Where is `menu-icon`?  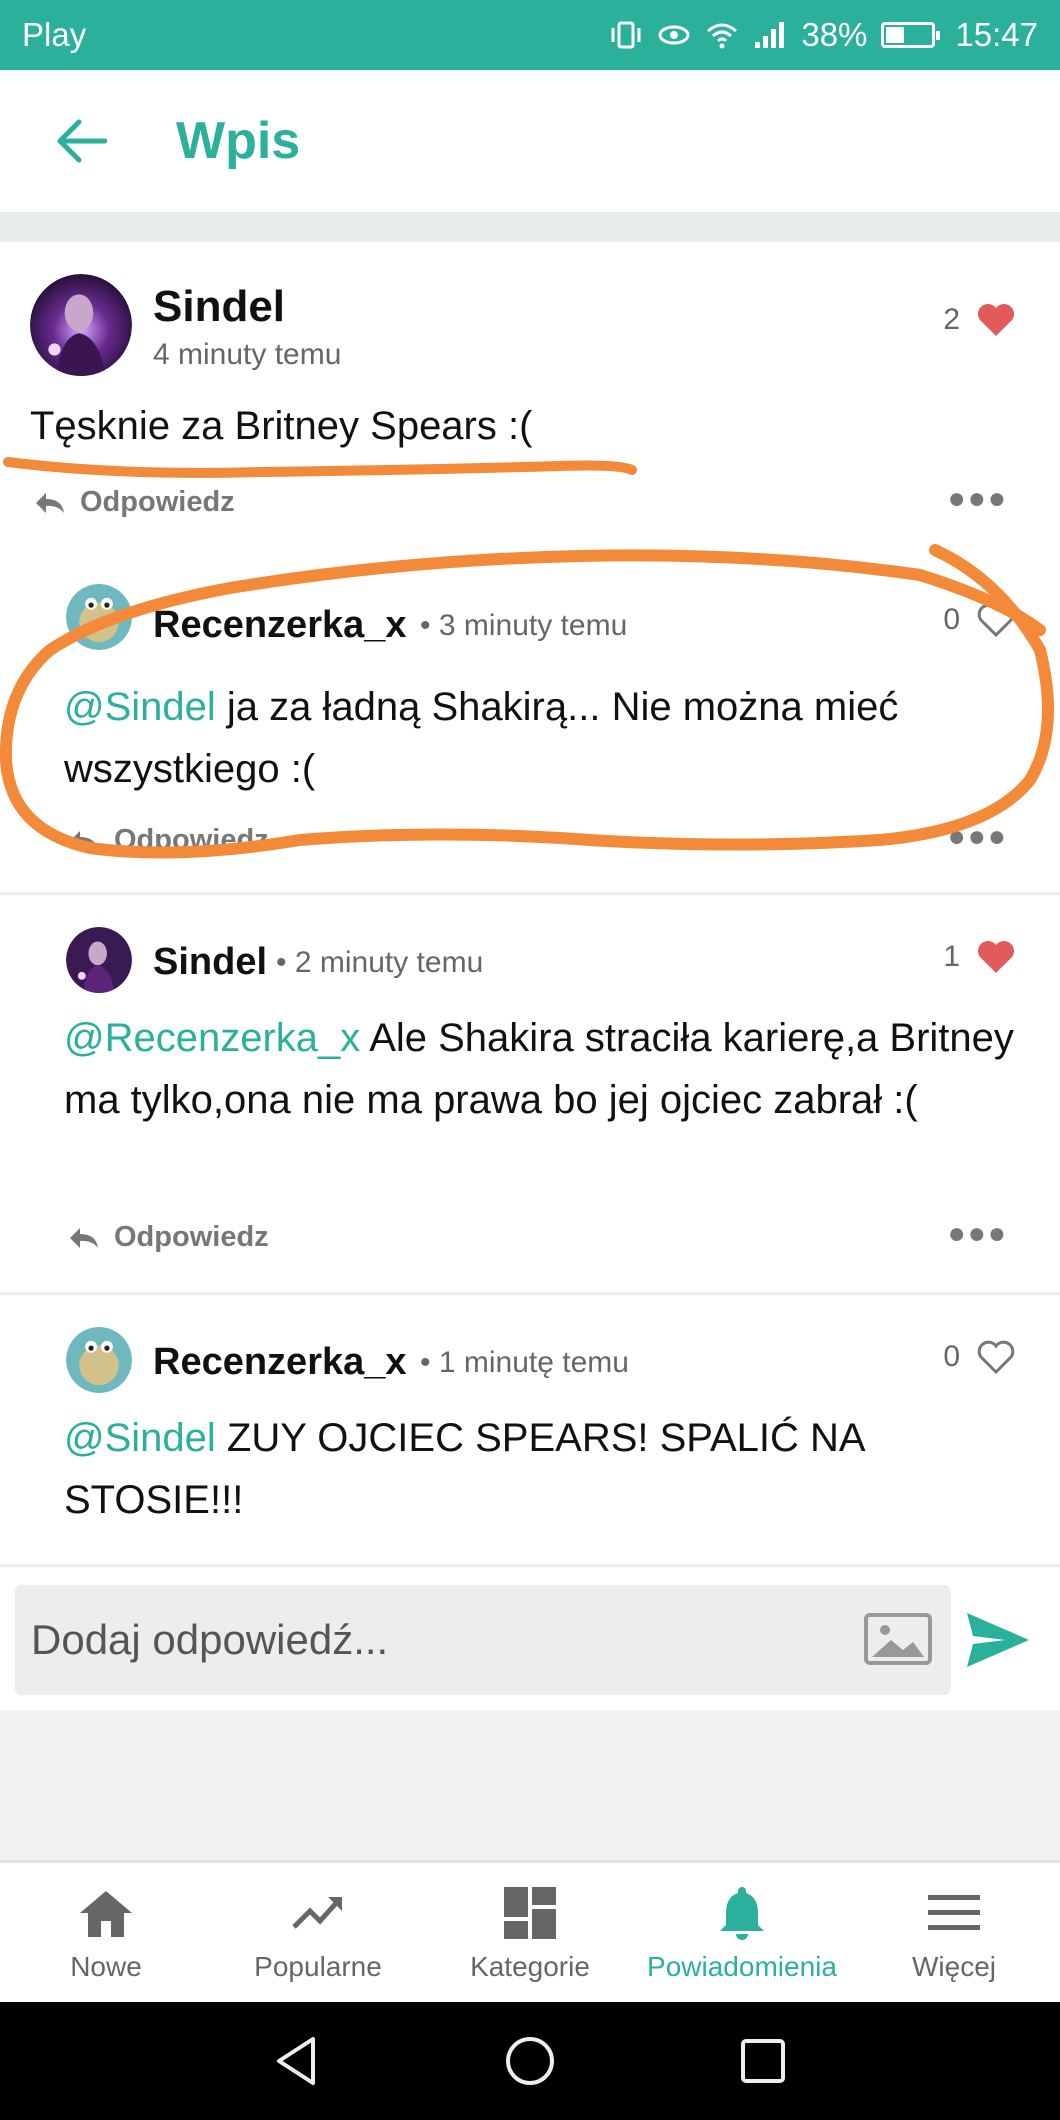
menu-icon is located at coordinates (954, 1912).